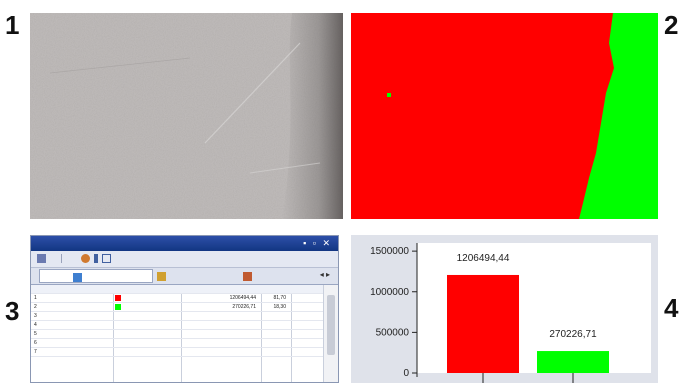 The height and width of the screenshot is (383, 681). What do you see at coordinates (96, 258) in the screenshot?
I see `edit-icon` at bounding box center [96, 258].